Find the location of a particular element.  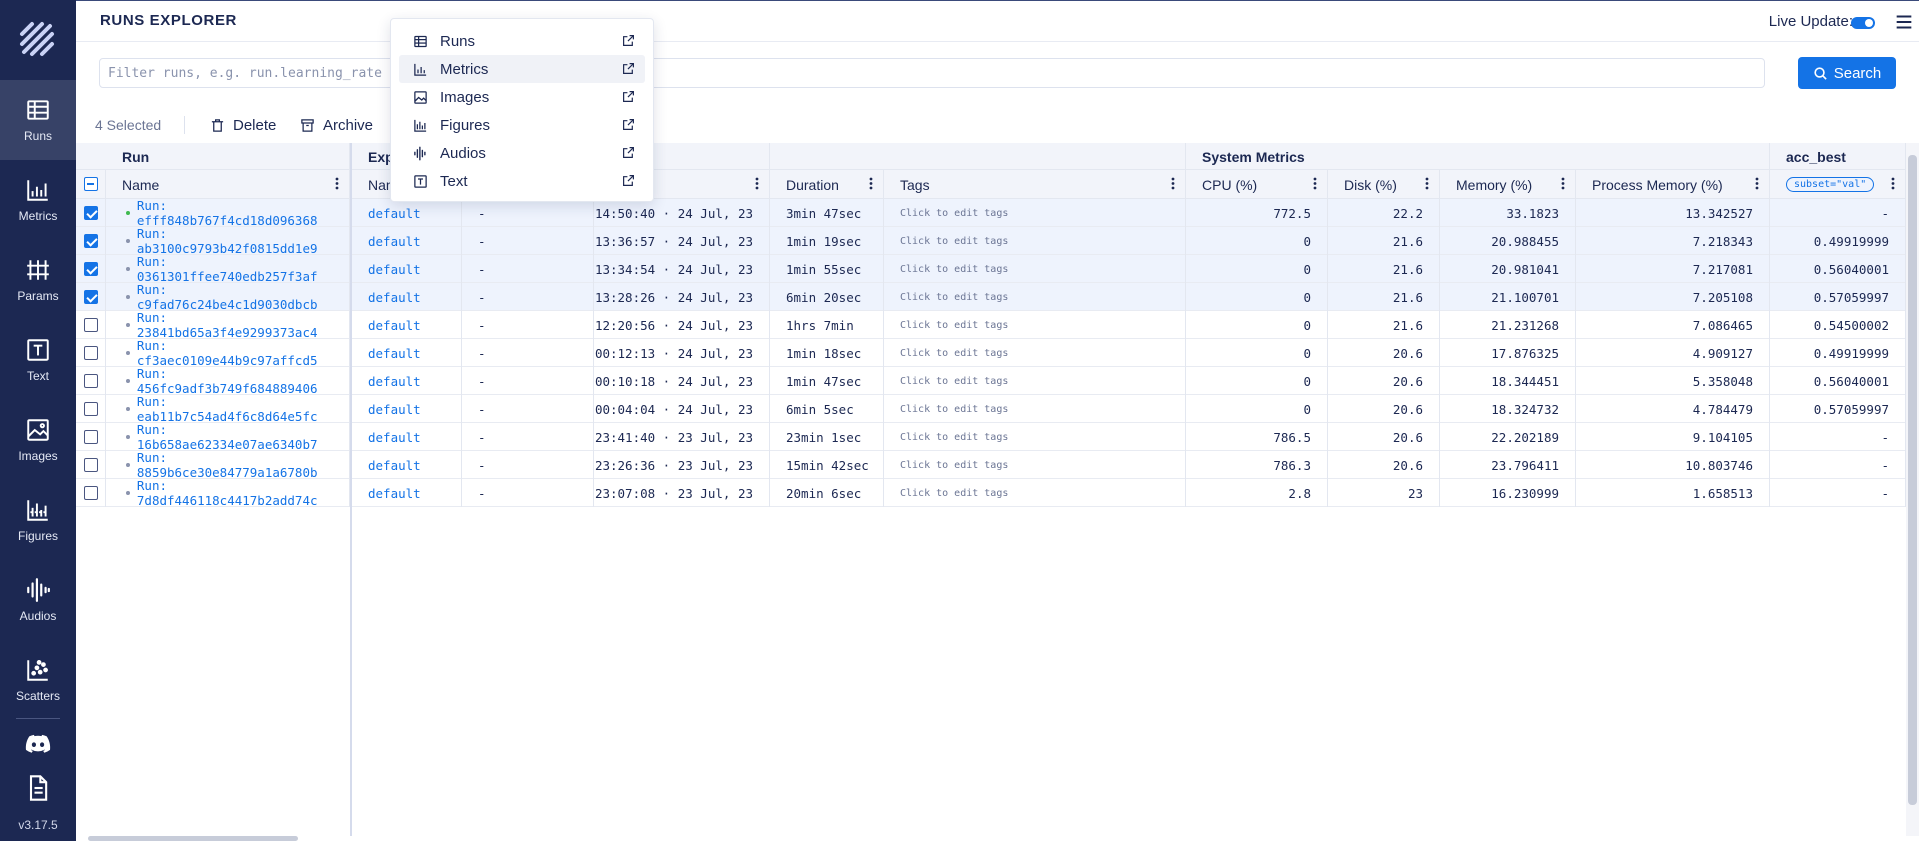

dropdown-item-metrics: Metrics is located at coordinates (522, 69).